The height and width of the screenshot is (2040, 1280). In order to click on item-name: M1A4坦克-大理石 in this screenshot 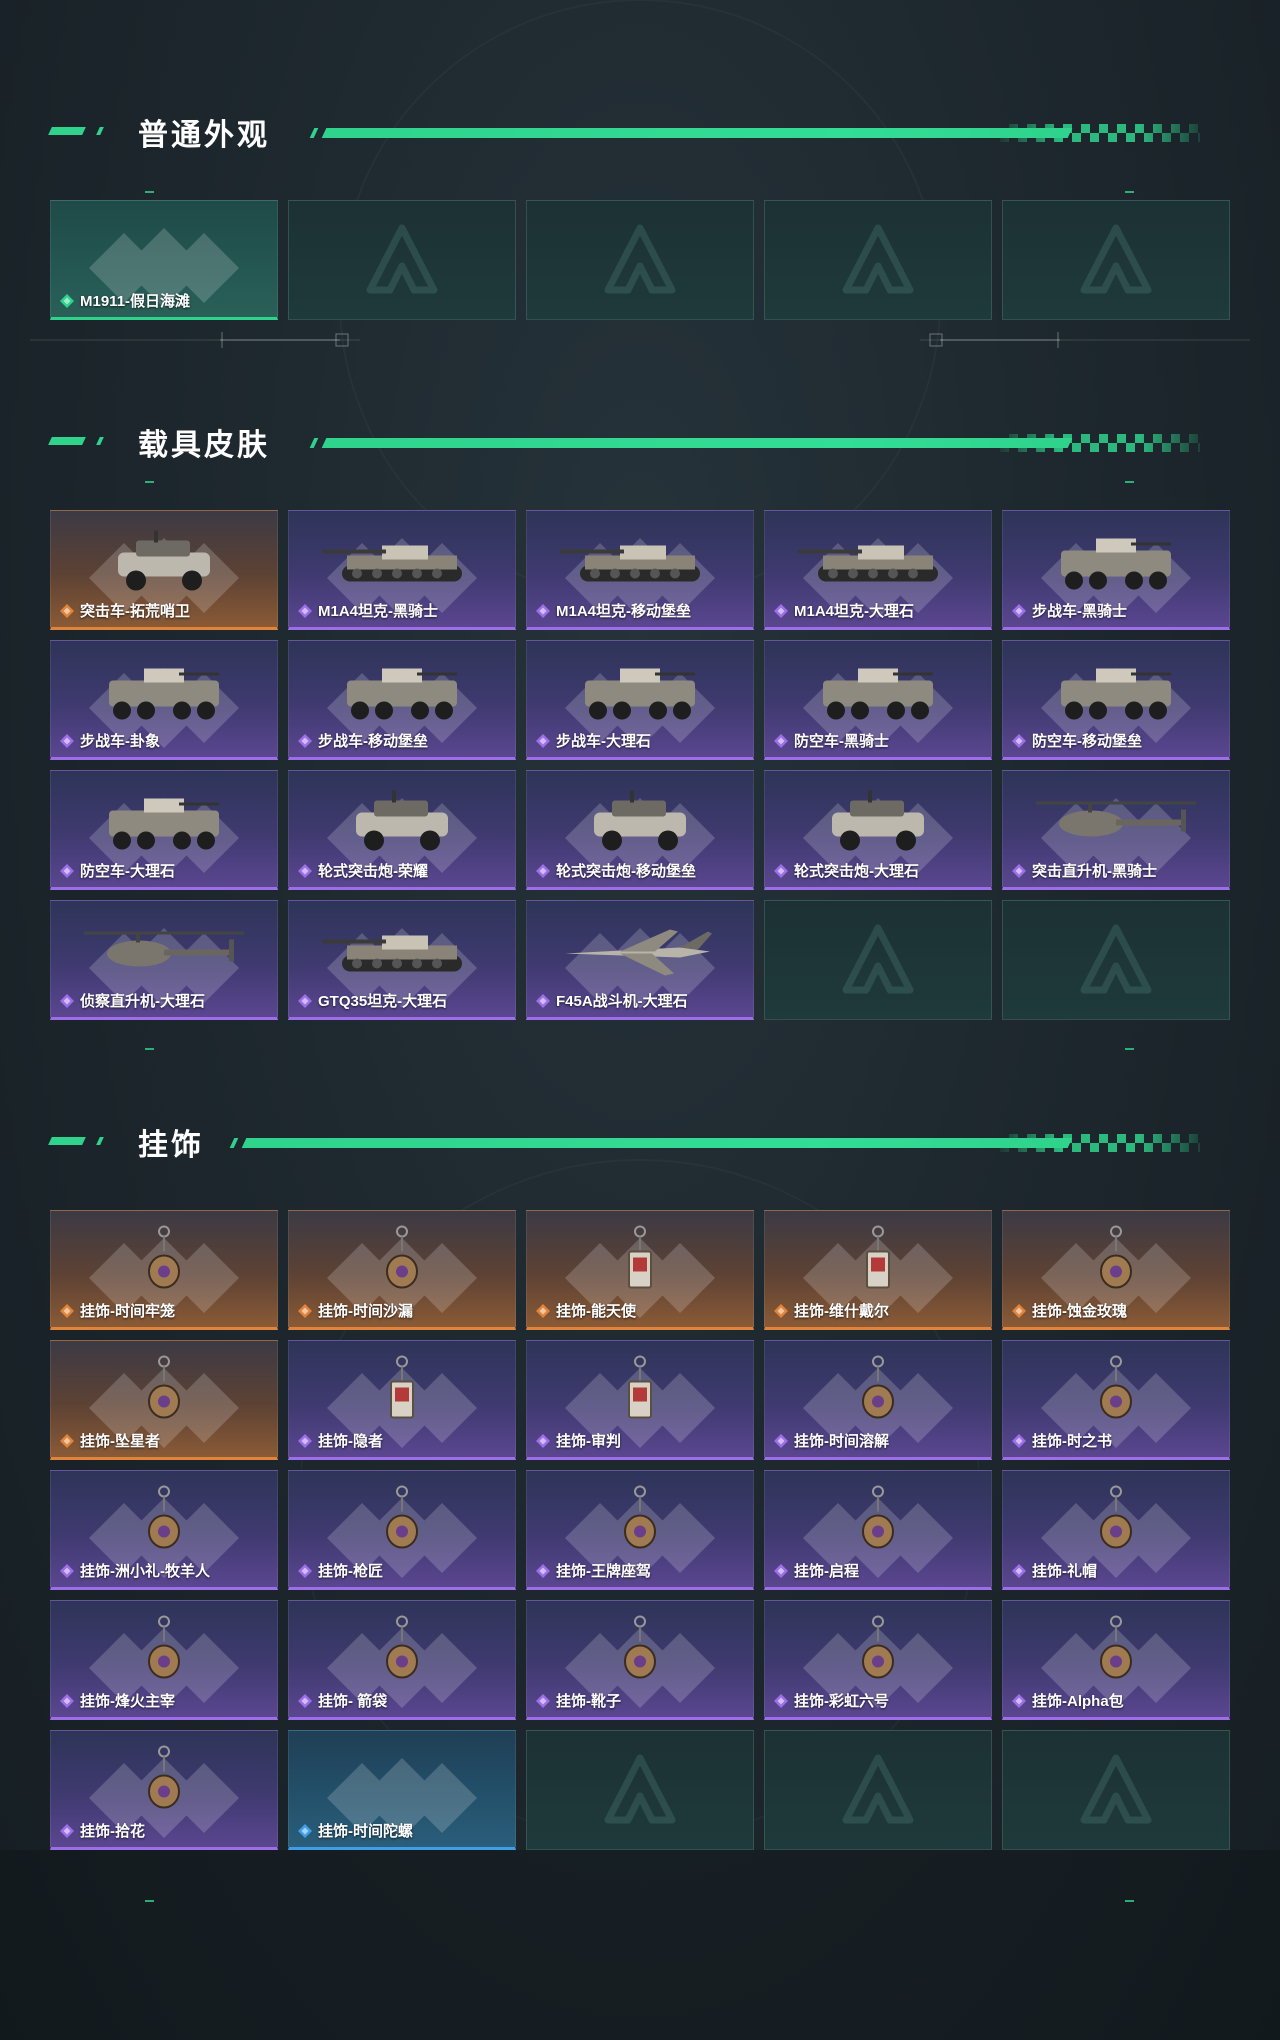, I will do `click(854, 611)`.